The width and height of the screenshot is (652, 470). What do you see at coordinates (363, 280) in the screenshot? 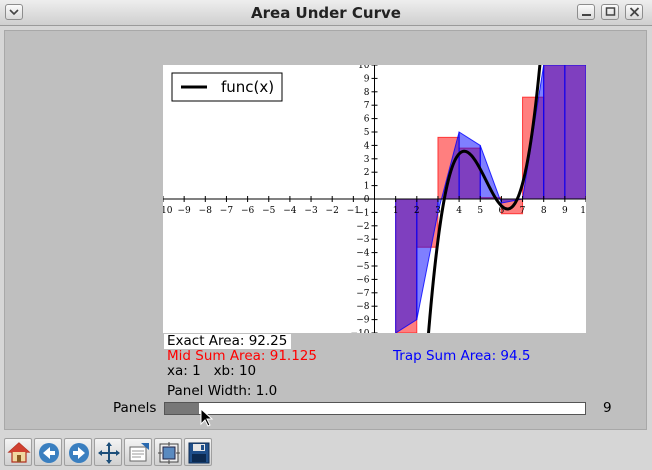
I see `y-tick-label: −6` at bounding box center [363, 280].